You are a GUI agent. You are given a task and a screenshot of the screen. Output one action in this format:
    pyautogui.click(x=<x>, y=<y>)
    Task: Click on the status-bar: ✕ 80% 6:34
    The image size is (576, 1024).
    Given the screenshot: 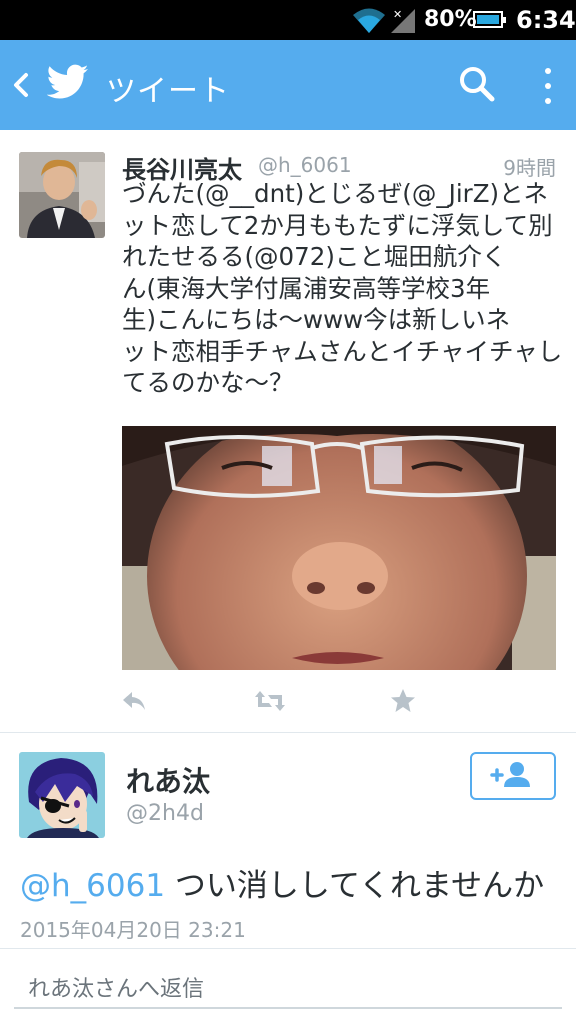 What is the action you would take?
    pyautogui.click(x=288, y=20)
    